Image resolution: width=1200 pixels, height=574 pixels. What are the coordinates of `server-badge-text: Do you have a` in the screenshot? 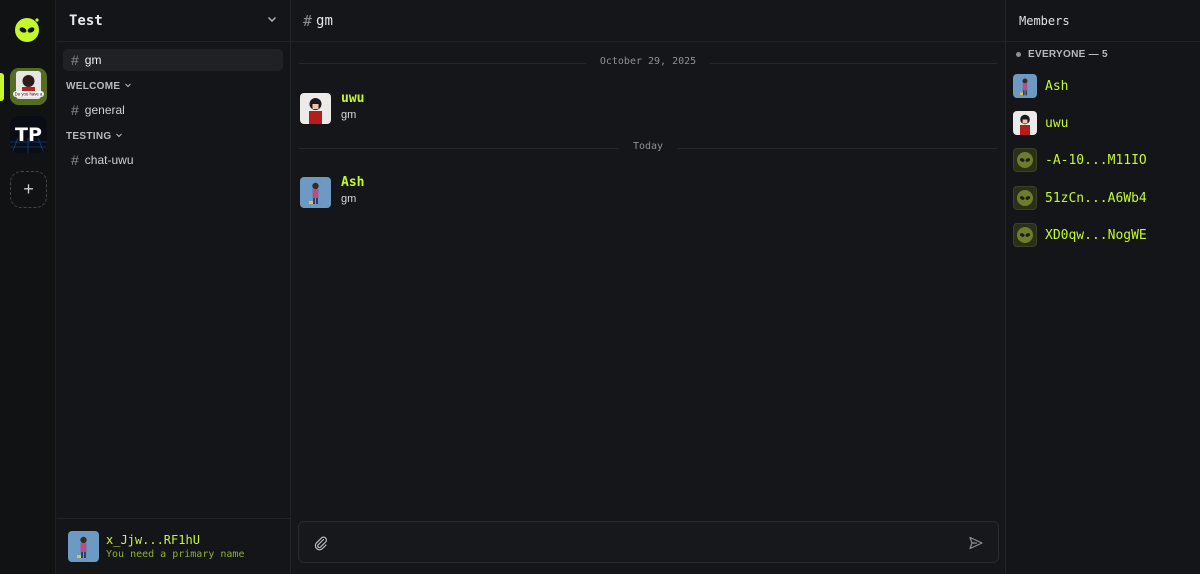 It's located at (29, 94).